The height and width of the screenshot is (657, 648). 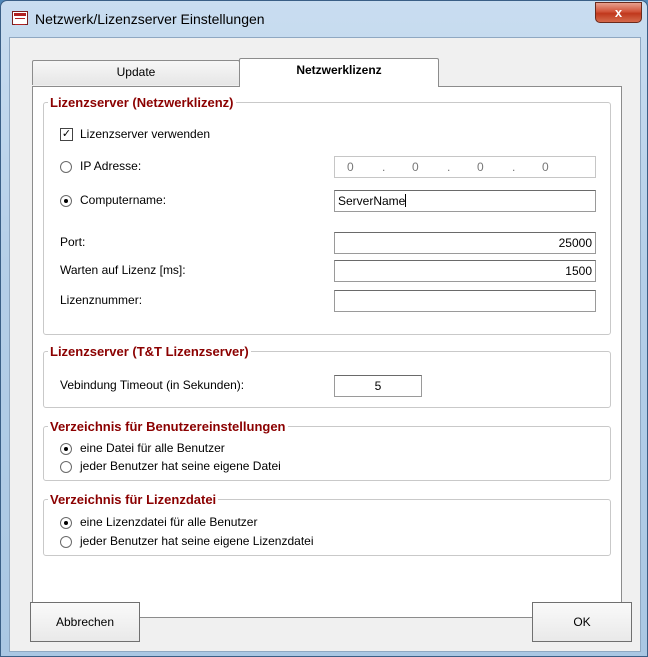 What do you see at coordinates (66, 467) in the screenshot?
I see `user-settings-own-radio` at bounding box center [66, 467].